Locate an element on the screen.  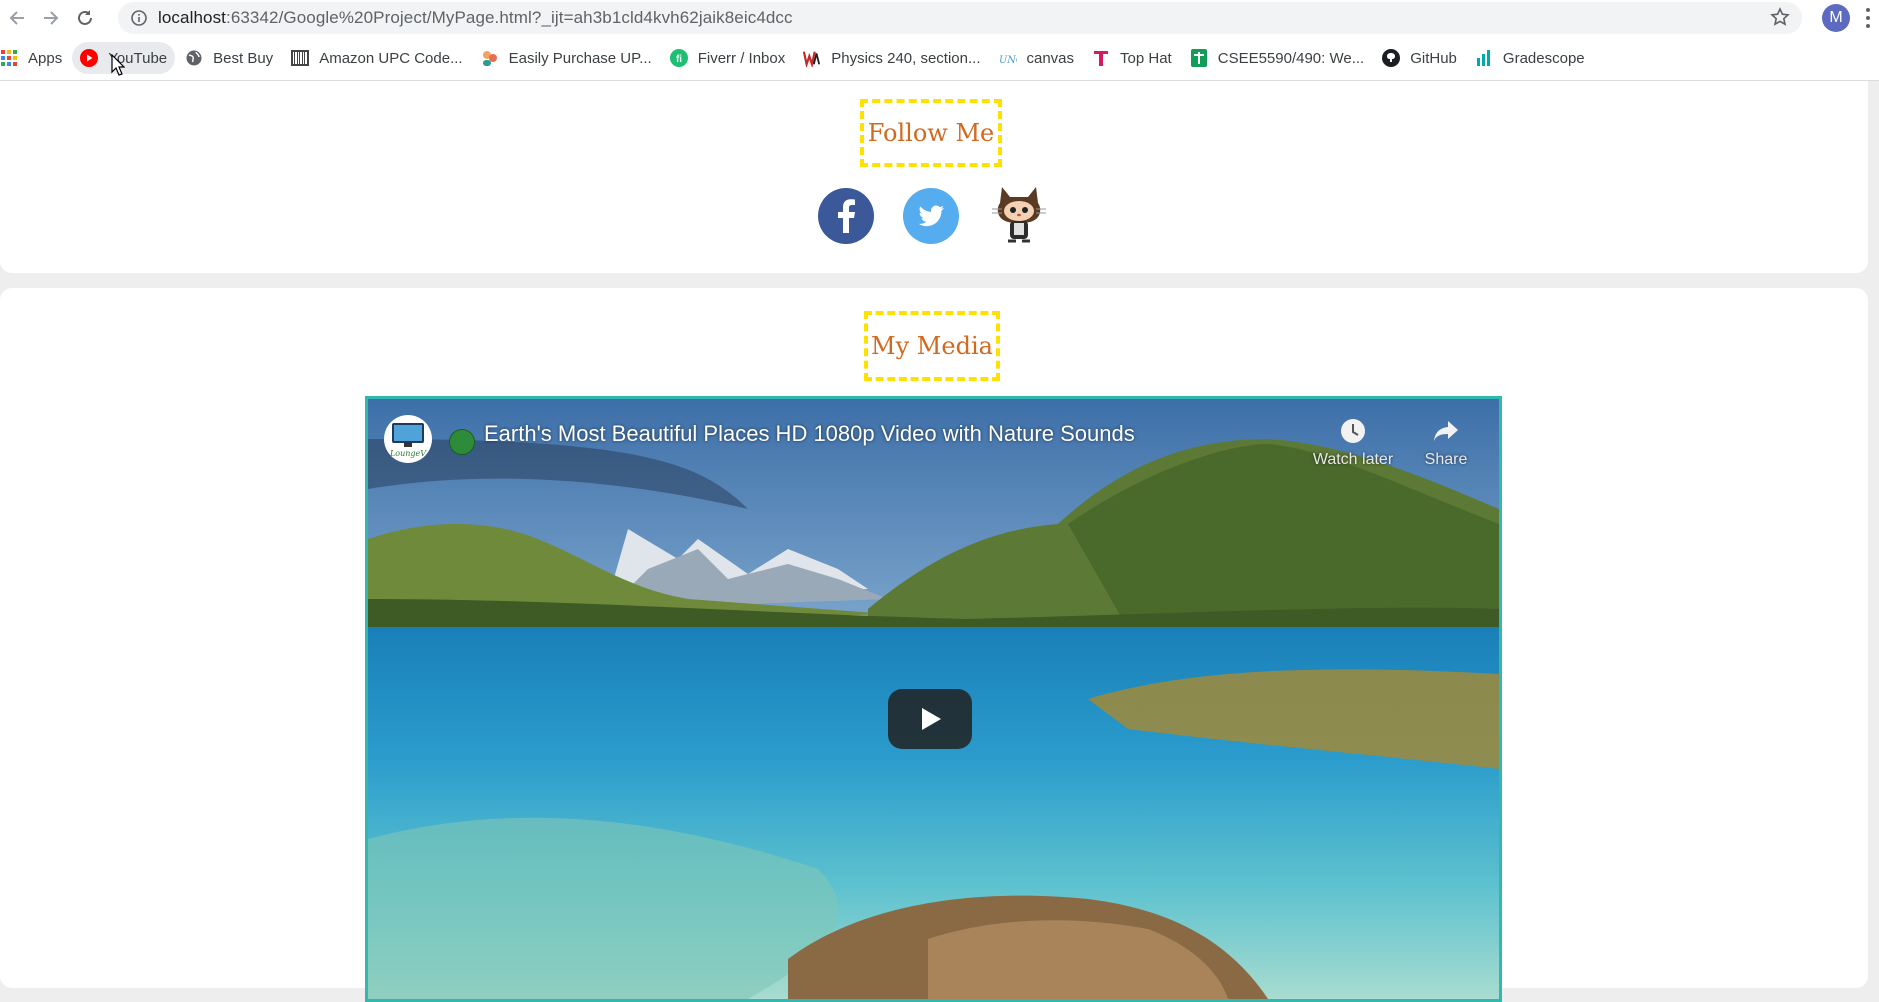
forward-arrow-icon is located at coordinates (51, 18).